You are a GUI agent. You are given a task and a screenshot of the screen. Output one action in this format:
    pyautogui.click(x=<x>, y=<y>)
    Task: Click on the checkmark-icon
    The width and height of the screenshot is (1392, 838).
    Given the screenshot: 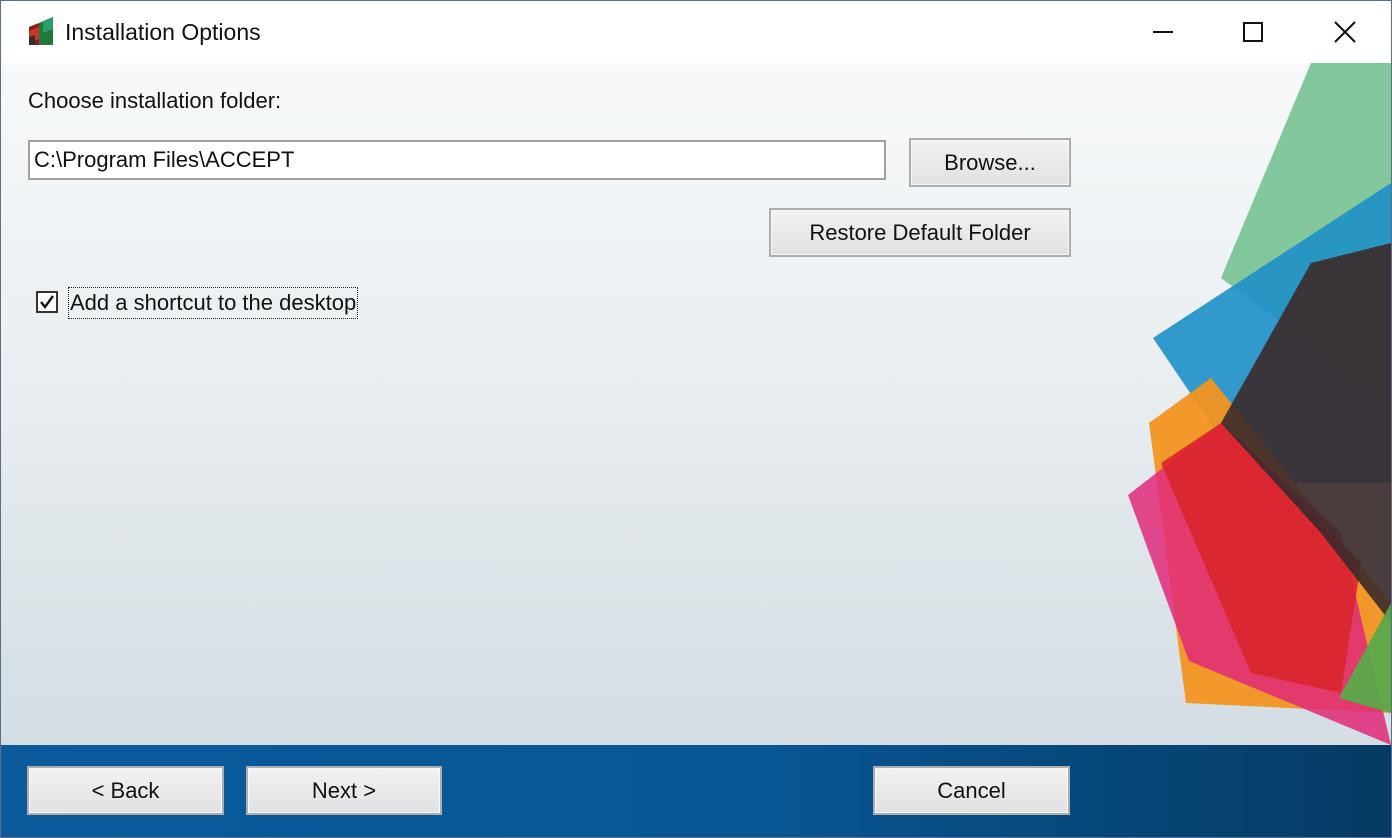 What is the action you would take?
    pyautogui.click(x=47, y=302)
    